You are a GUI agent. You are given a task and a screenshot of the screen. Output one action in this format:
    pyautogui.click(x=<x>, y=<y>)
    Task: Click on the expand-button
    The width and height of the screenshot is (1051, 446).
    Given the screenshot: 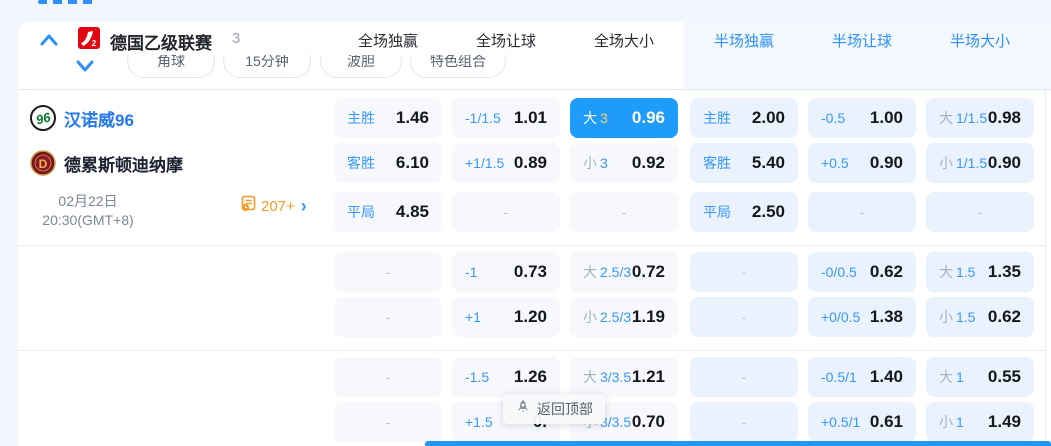 What is the action you would take?
    pyautogui.click(x=85, y=67)
    